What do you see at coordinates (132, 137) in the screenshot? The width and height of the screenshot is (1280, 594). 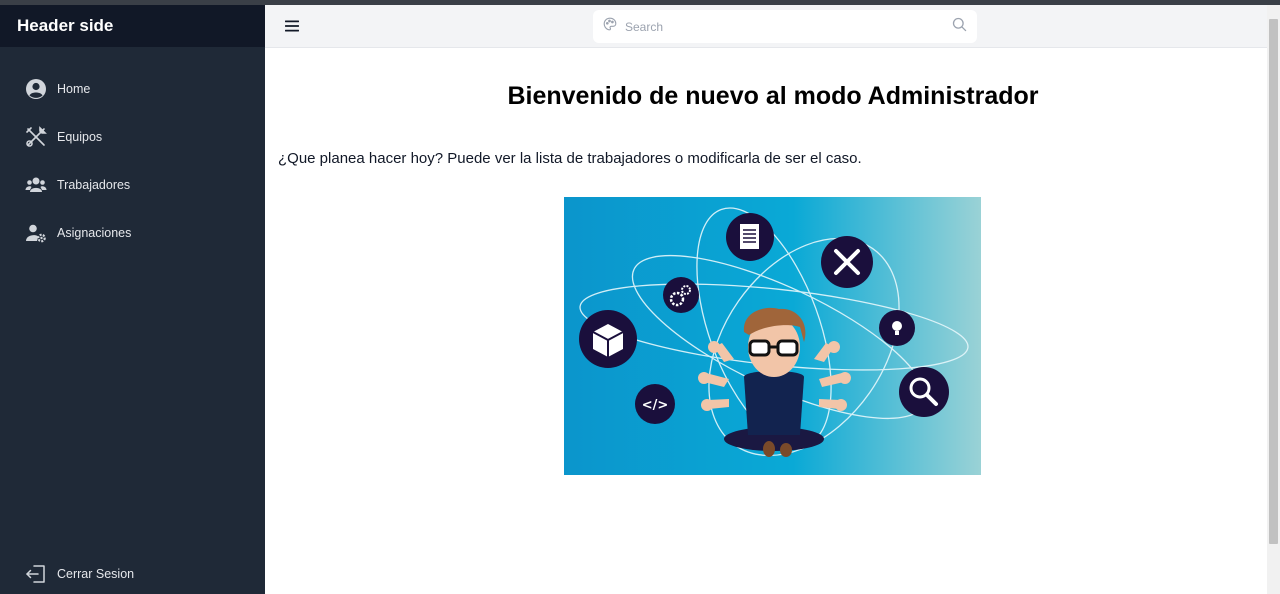 I see `sidebar-item-equipos: Equipos` at bounding box center [132, 137].